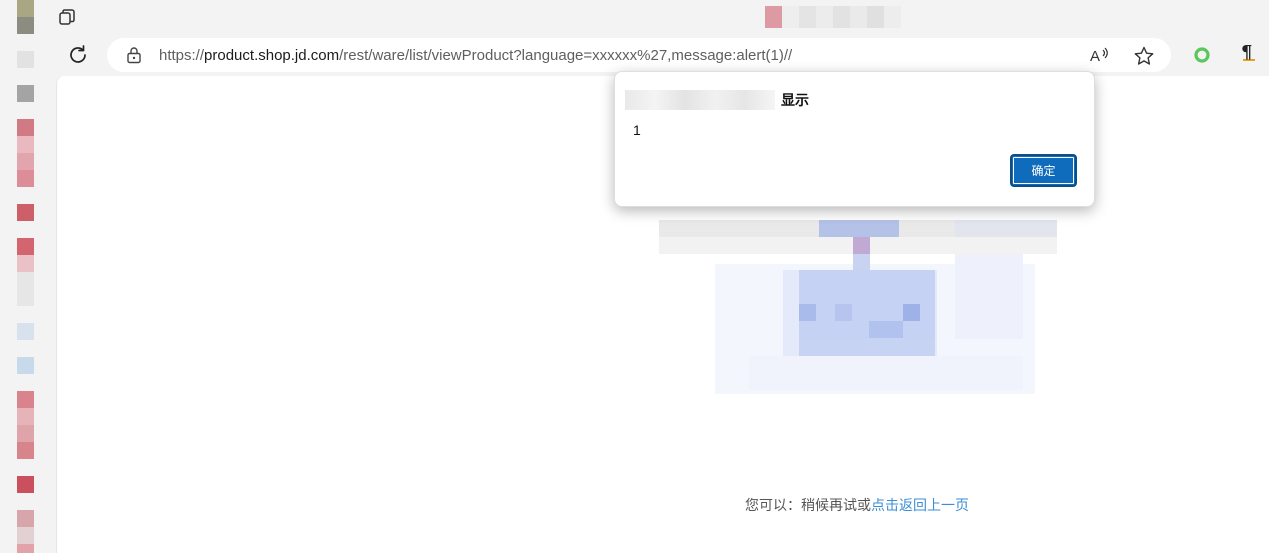  I want to click on ok-button: 确定, so click(1043, 170).